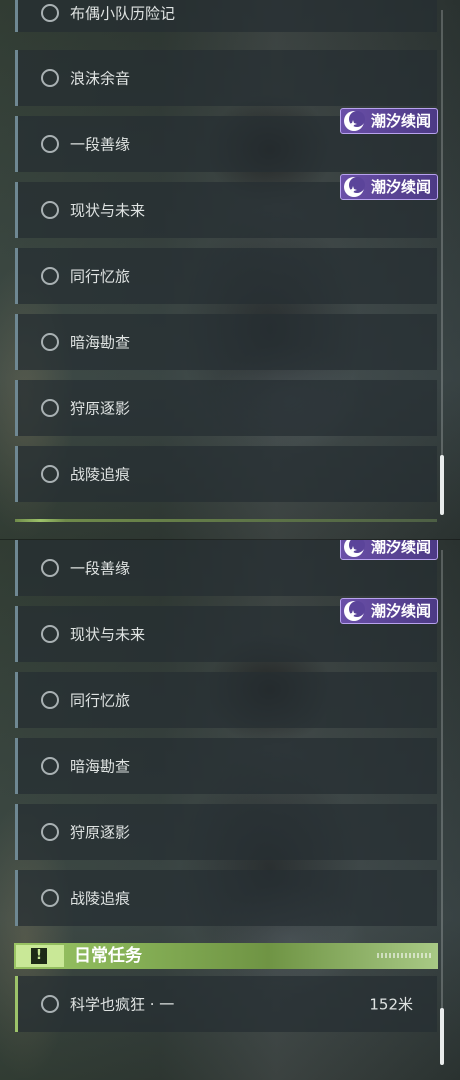  I want to click on alert-icon: !, so click(39, 956).